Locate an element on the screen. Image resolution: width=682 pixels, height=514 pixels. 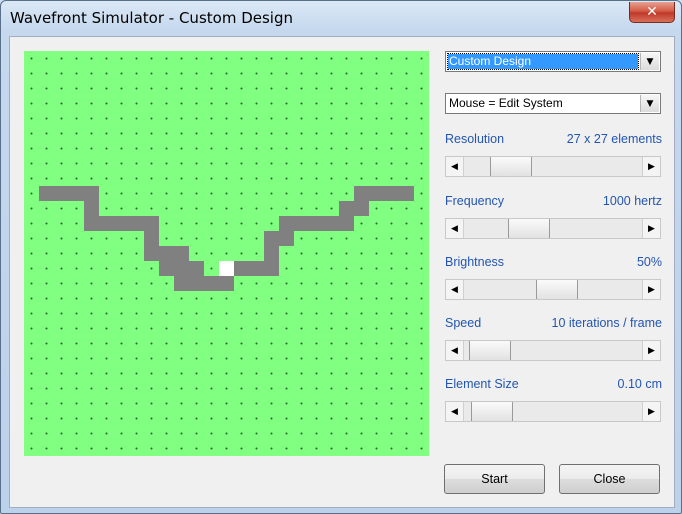
window-close-button: ✕ is located at coordinates (652, 12).